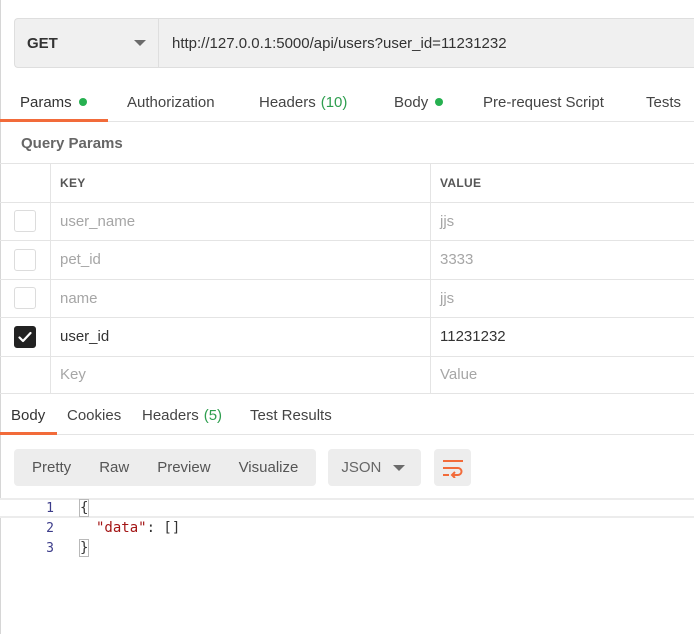 The width and height of the screenshot is (694, 634). I want to click on code-text: {, so click(84, 508).